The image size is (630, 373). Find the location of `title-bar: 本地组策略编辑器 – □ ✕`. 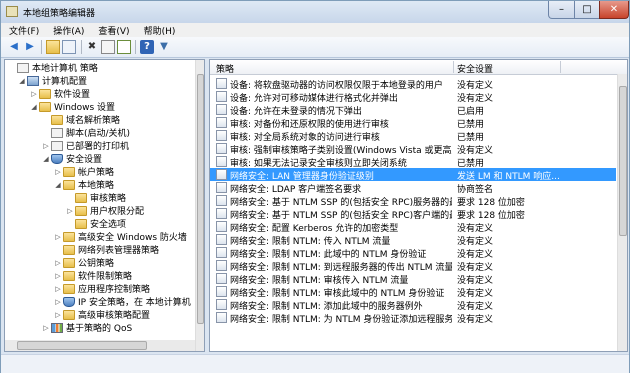

title-bar: 本地组策略编辑器 – □ ✕ is located at coordinates (315, 12).